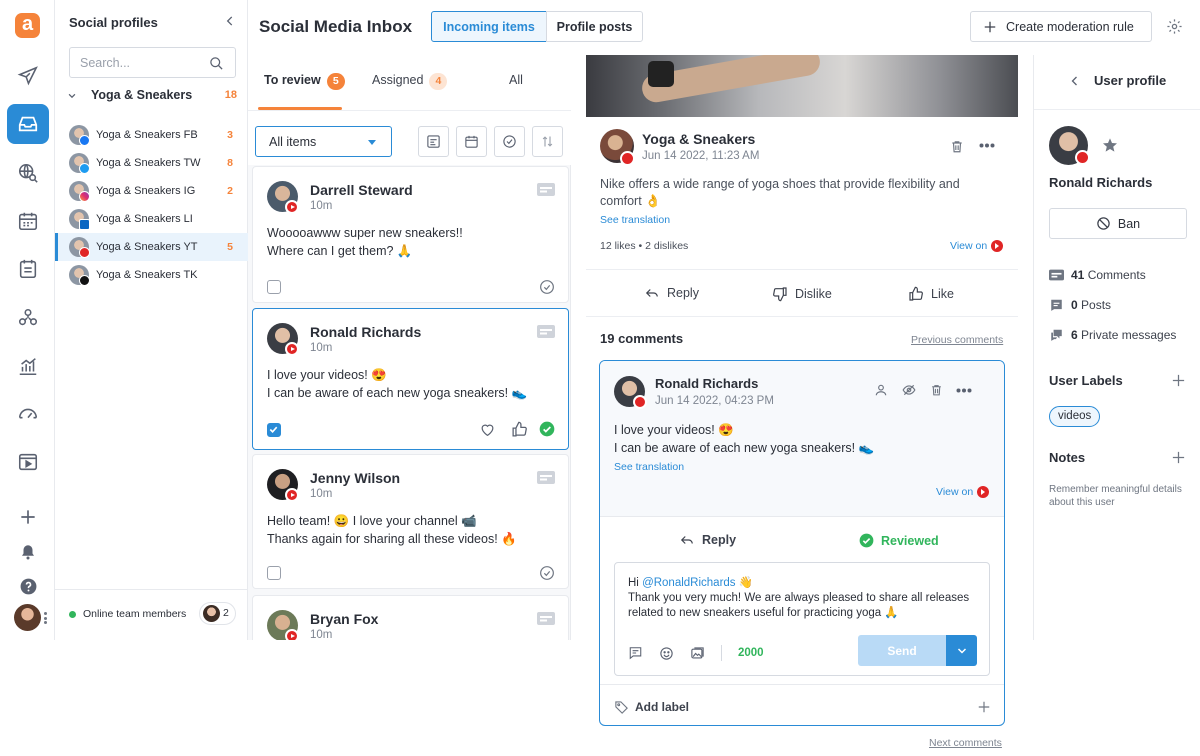 The image size is (1200, 756). What do you see at coordinates (140, 63) in the screenshot?
I see `profile-search-input` at bounding box center [140, 63].